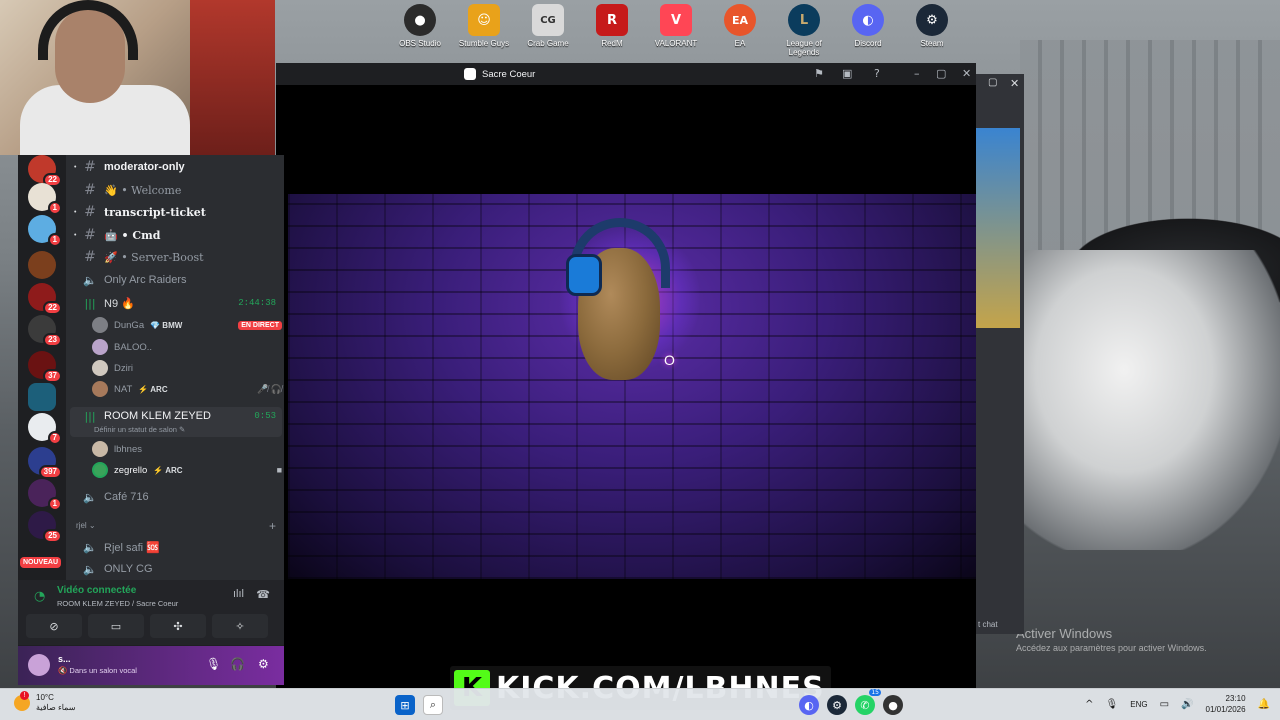  I want to click on league-of-legends-icon: L, so click(804, 20).